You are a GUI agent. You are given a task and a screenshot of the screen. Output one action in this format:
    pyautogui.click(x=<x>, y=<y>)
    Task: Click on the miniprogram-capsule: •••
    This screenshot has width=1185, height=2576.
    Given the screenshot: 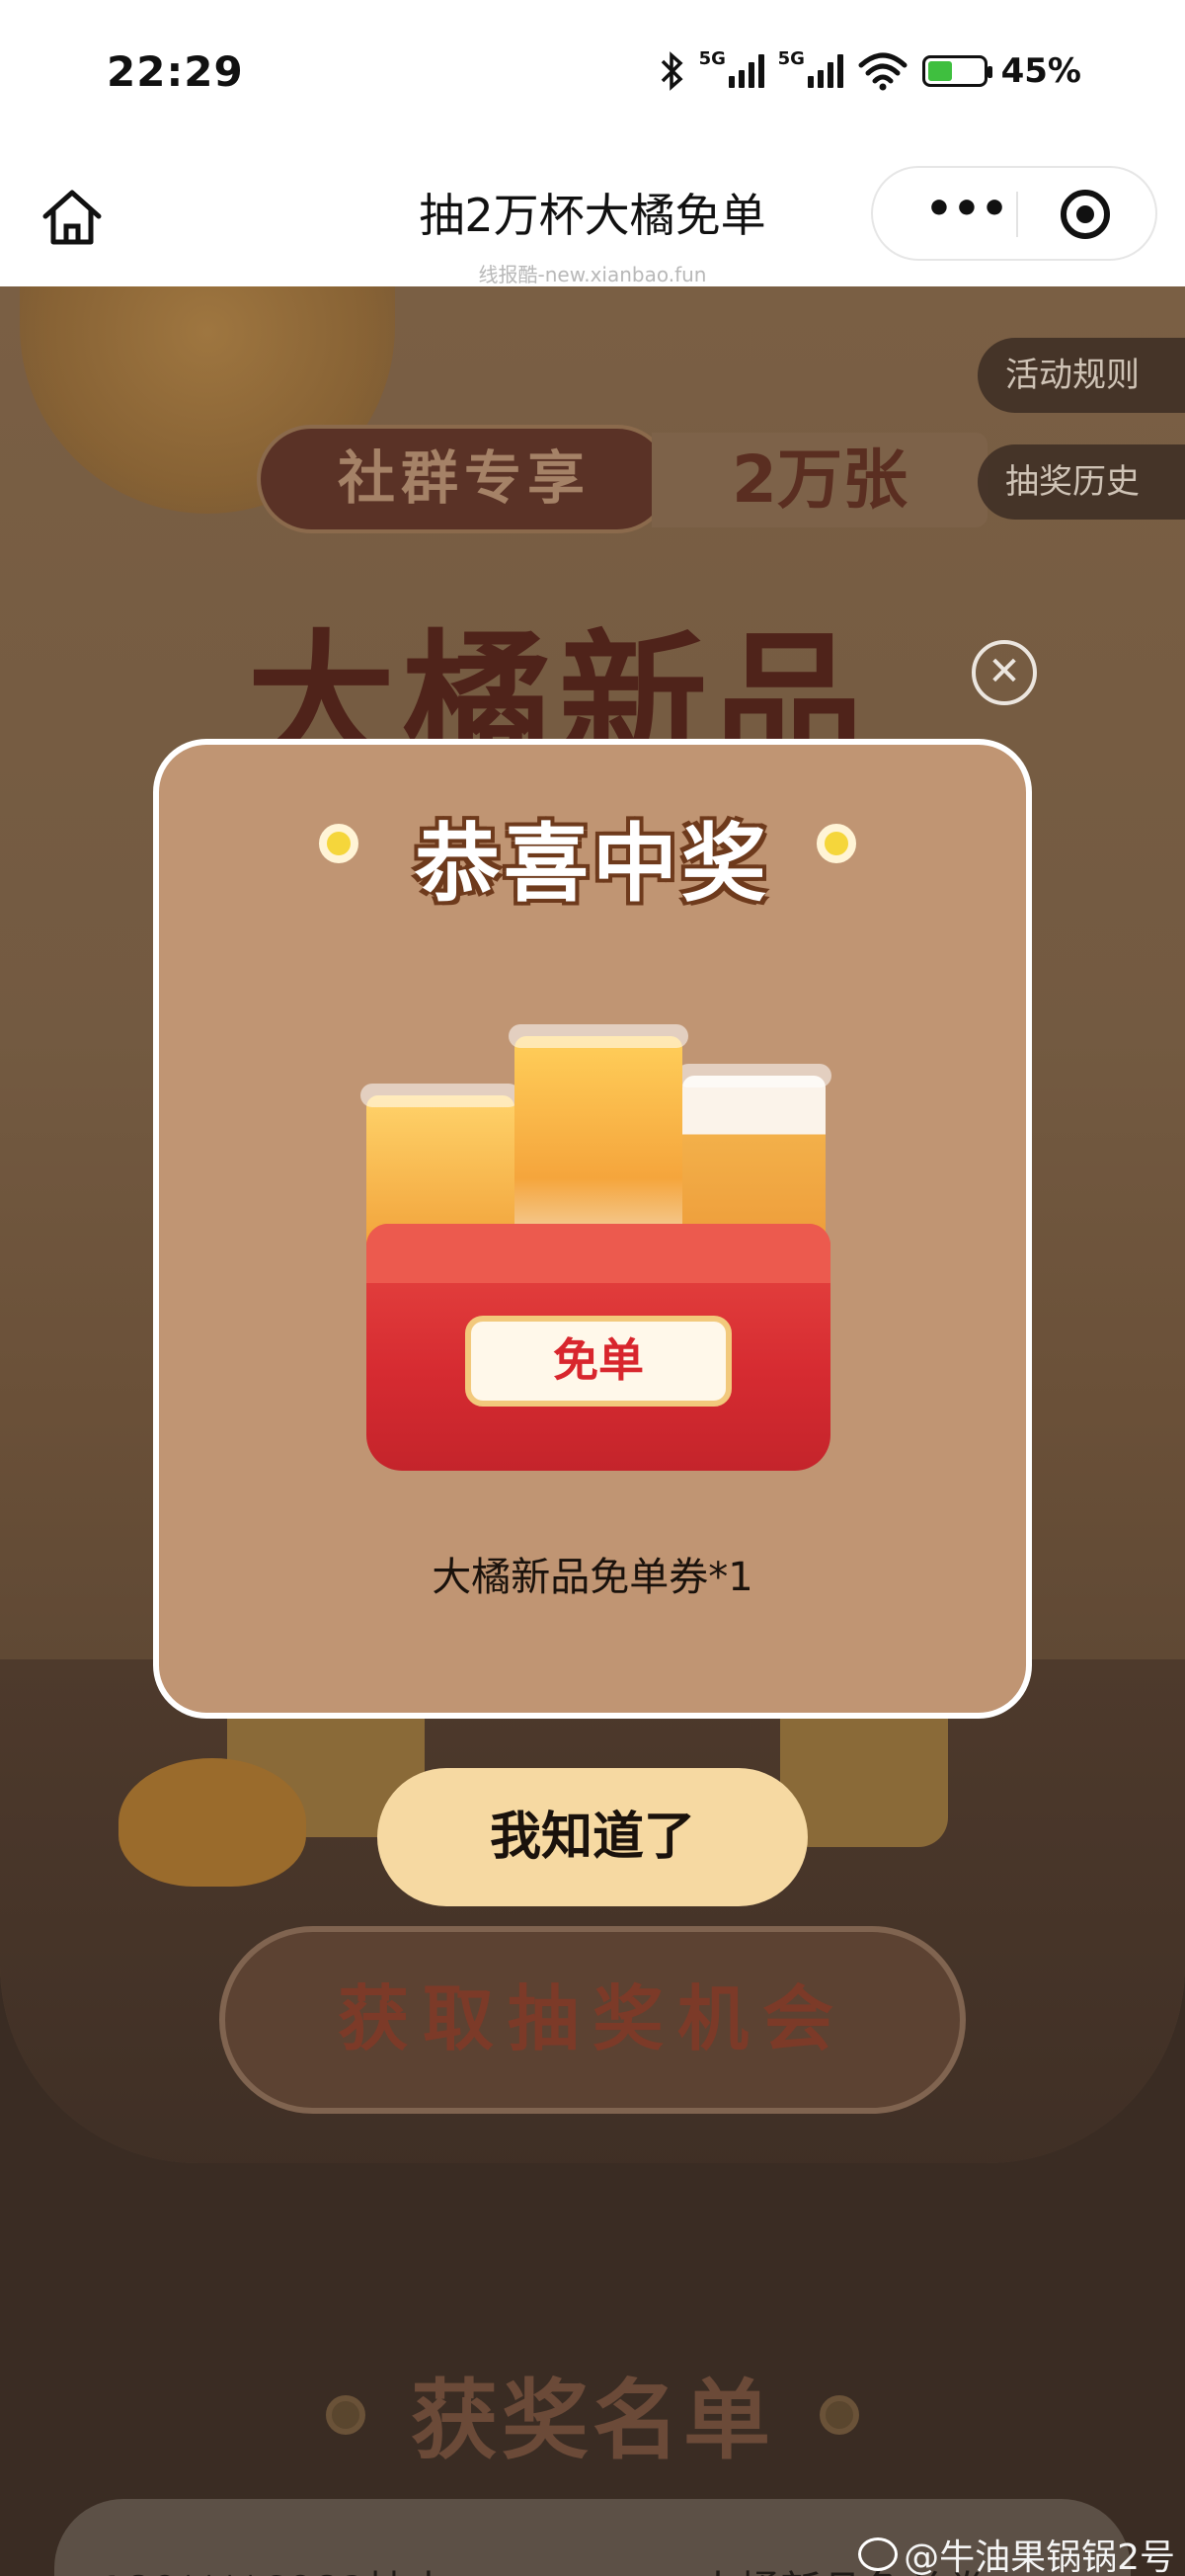 What is the action you would take?
    pyautogui.click(x=1014, y=213)
    